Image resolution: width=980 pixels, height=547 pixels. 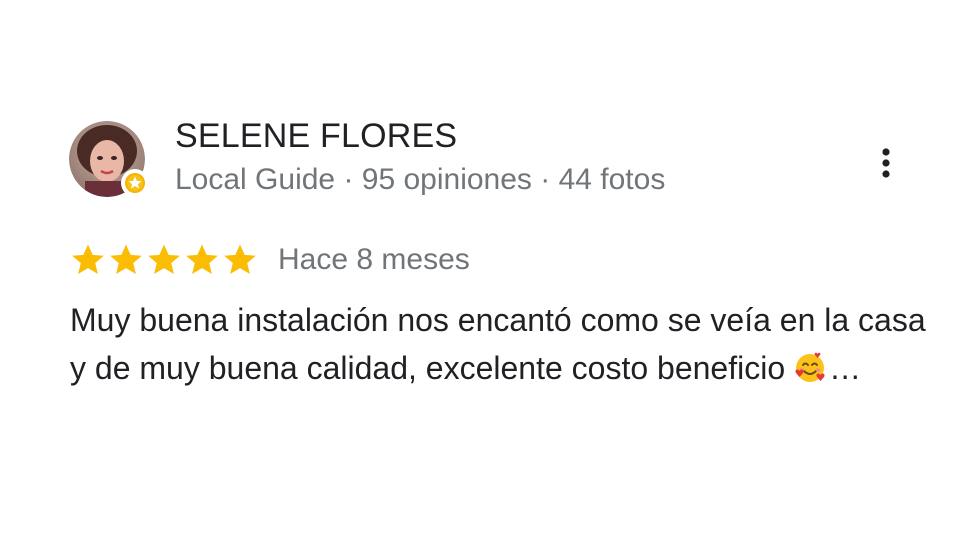 I want to click on more-options-button, so click(x=886, y=163).